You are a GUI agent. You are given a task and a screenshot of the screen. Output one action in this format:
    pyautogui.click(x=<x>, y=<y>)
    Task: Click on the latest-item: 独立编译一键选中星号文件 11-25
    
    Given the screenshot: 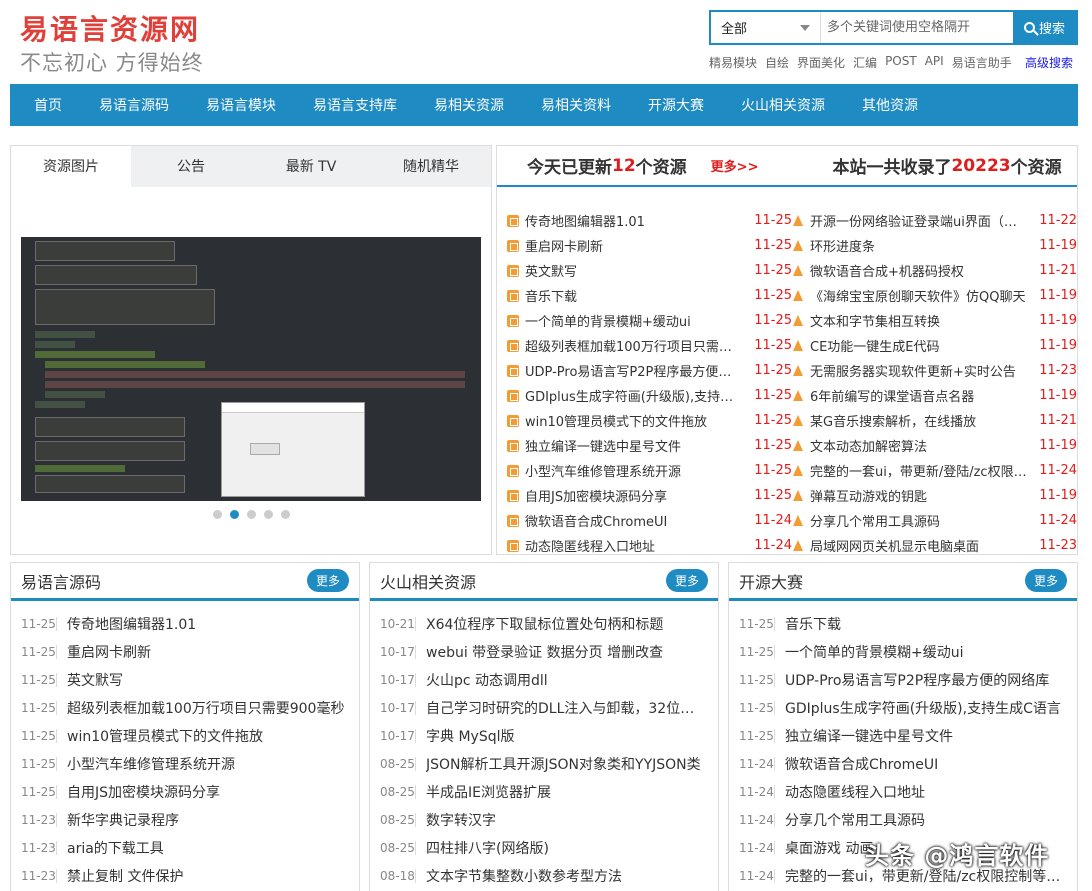 What is the action you would take?
    pyautogui.click(x=649, y=445)
    